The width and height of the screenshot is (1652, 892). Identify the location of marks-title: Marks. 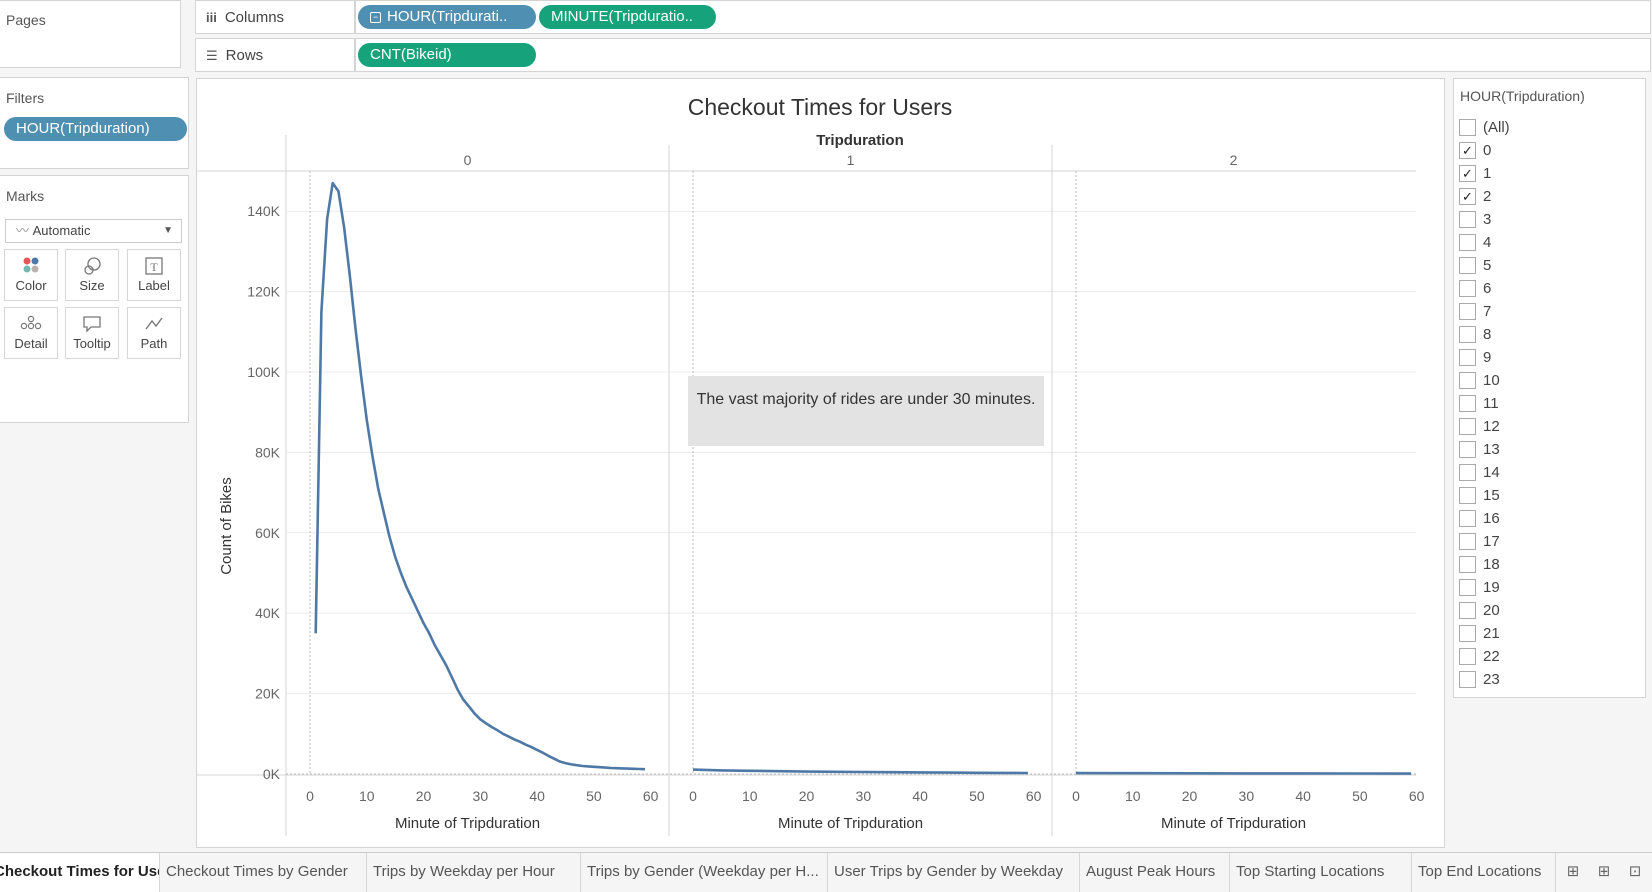
(25, 196).